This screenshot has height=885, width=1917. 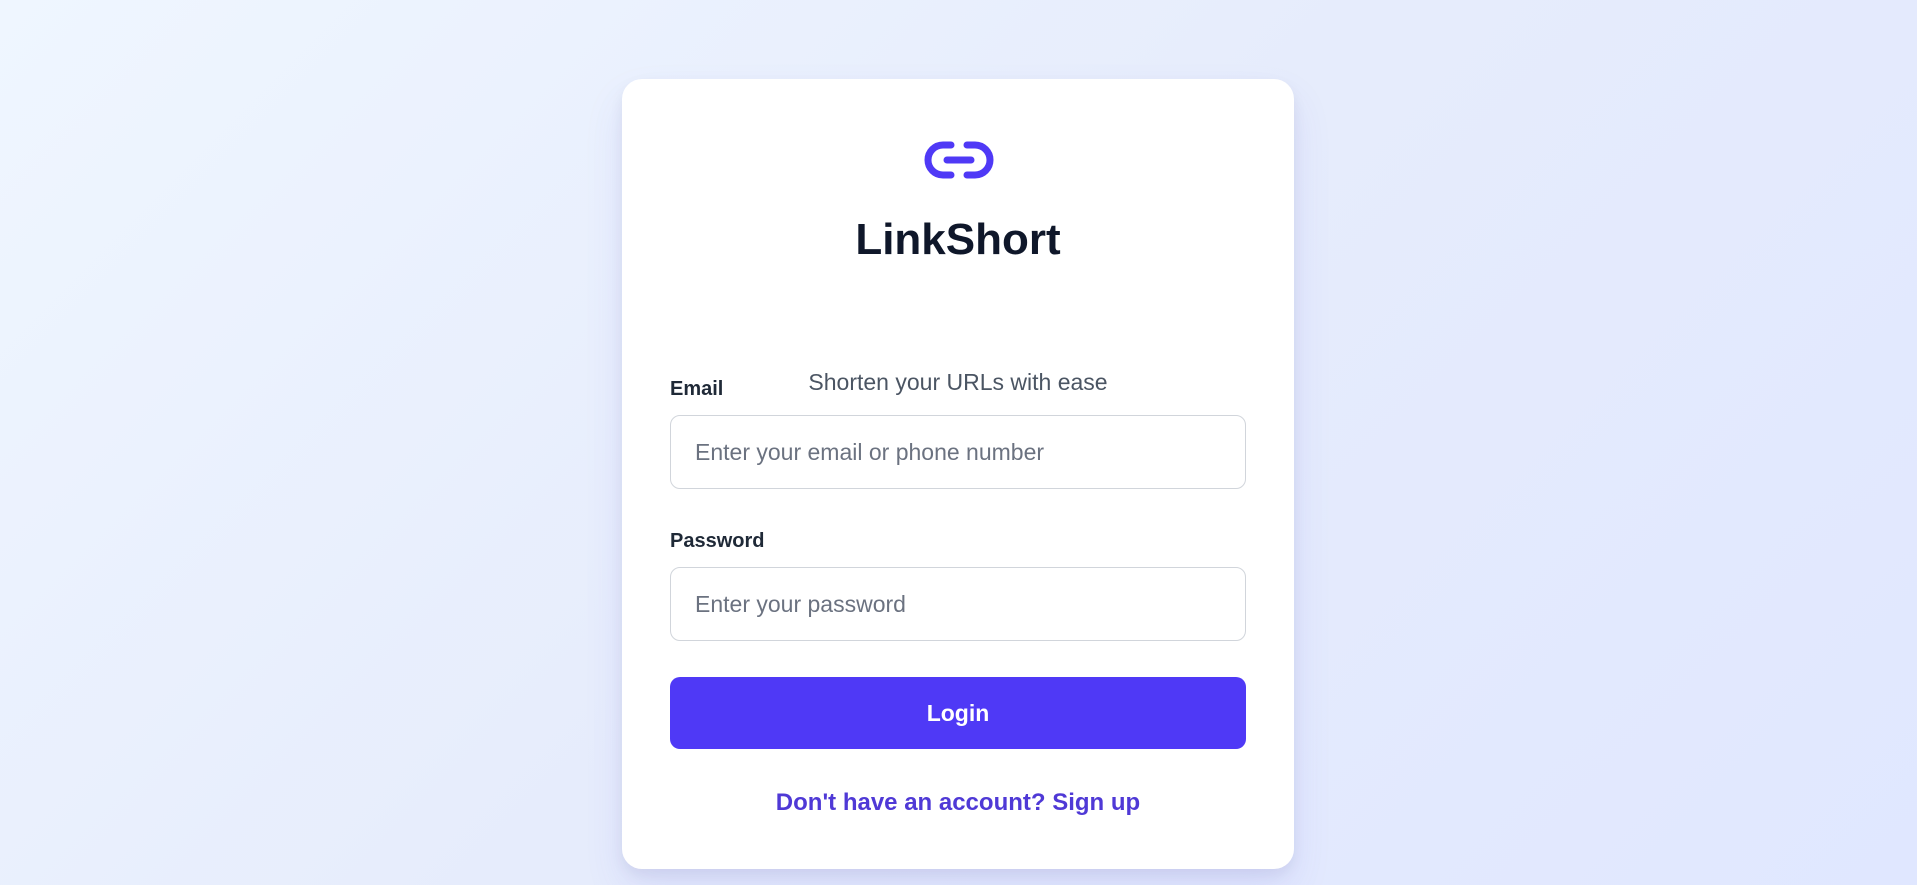 I want to click on app-title: LinkShort, so click(x=958, y=239).